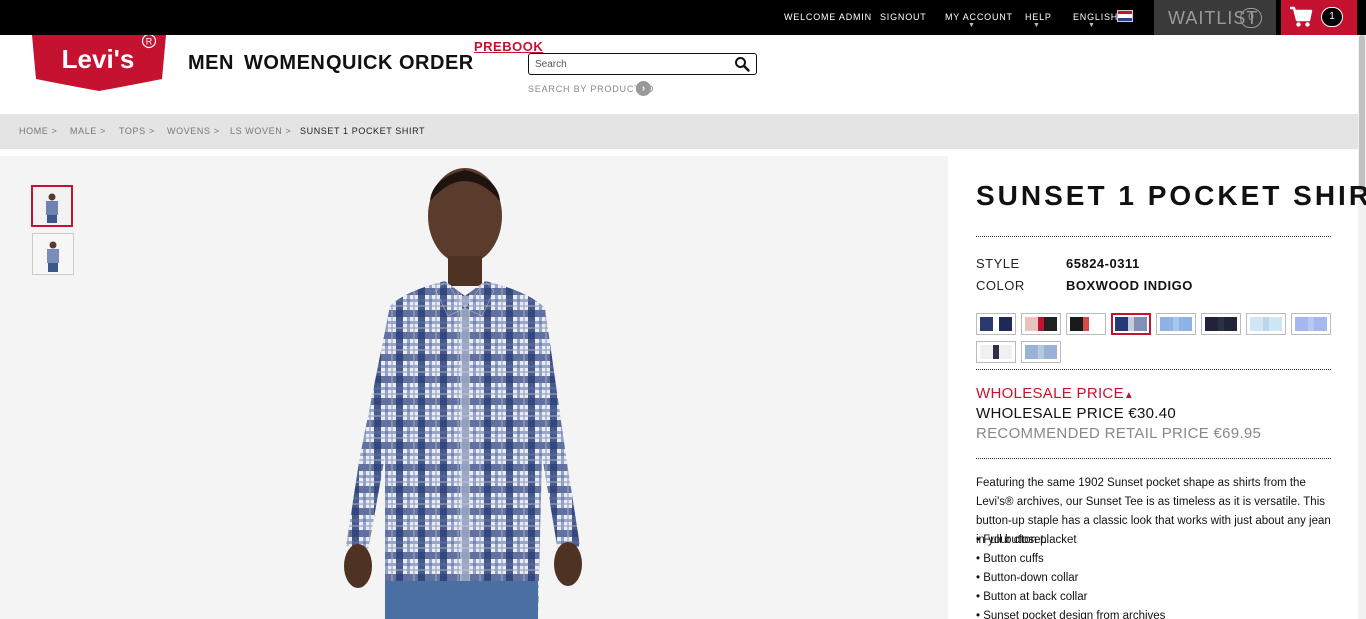 The width and height of the screenshot is (1366, 619). What do you see at coordinates (193, 131) in the screenshot?
I see `breadcrumb-wovens: WOVENS >` at bounding box center [193, 131].